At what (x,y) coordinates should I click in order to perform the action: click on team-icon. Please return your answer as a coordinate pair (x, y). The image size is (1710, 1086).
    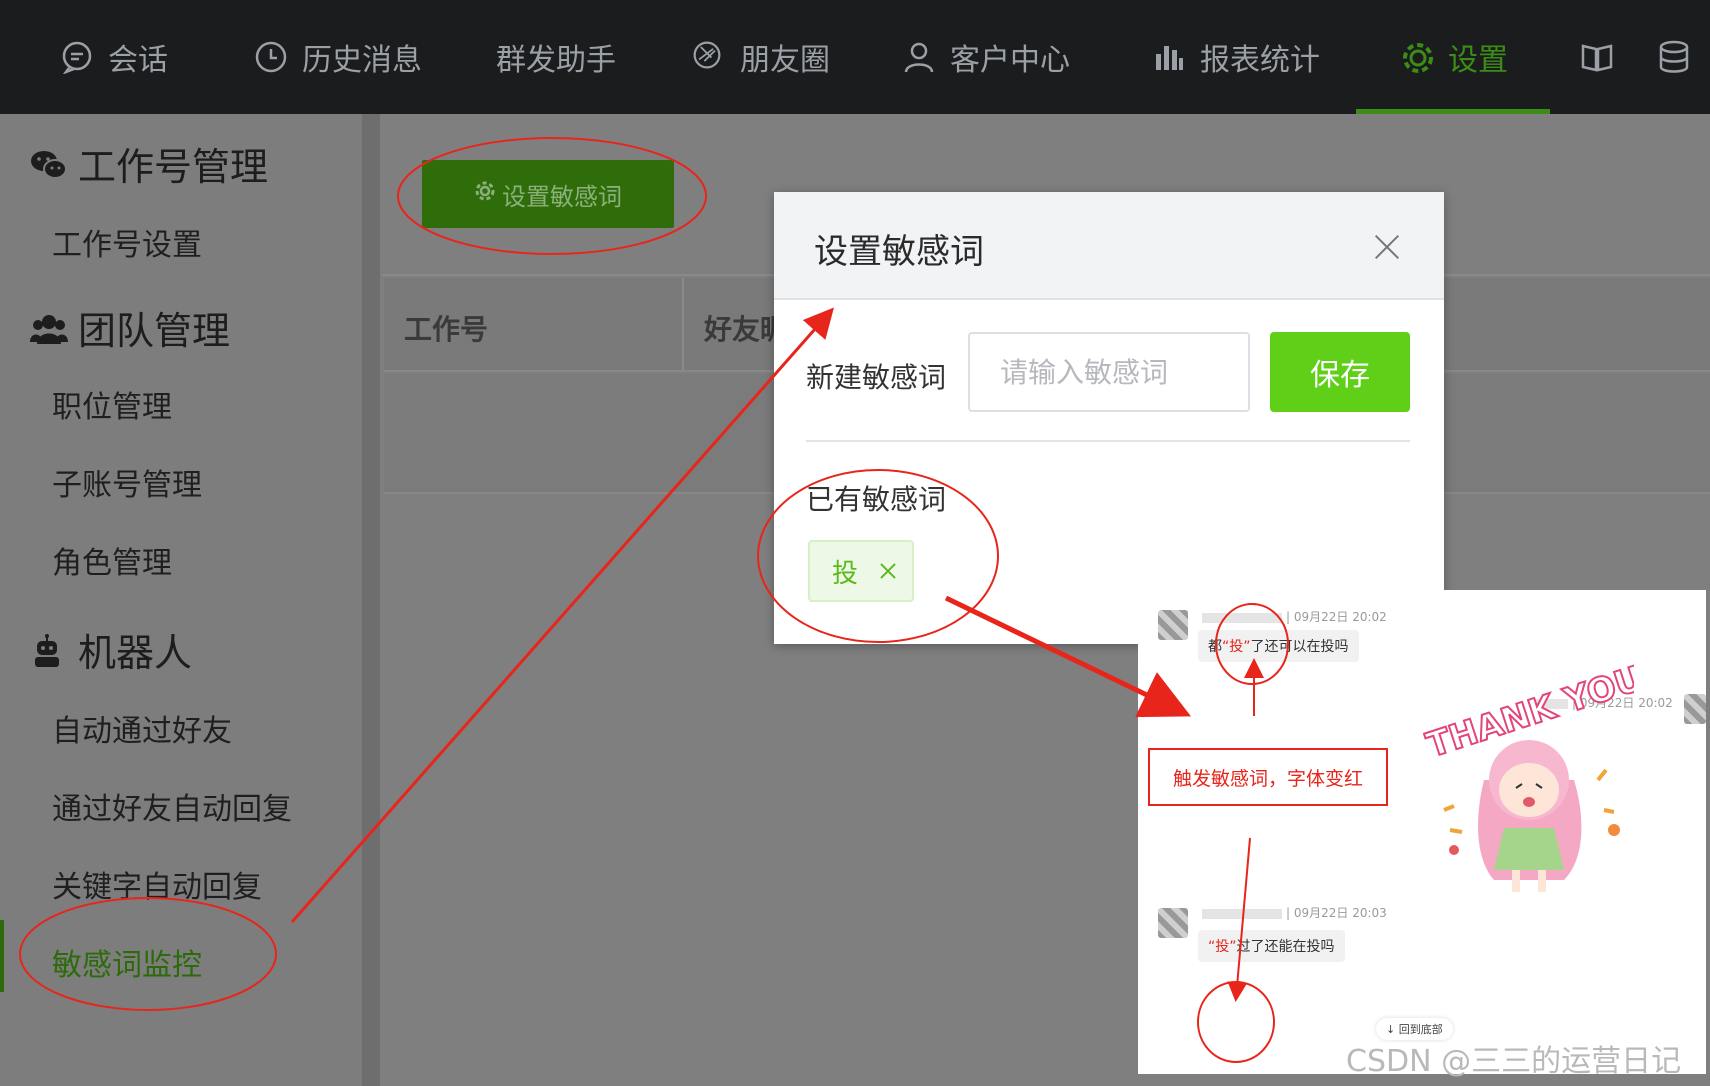
    Looking at the image, I should click on (49, 328).